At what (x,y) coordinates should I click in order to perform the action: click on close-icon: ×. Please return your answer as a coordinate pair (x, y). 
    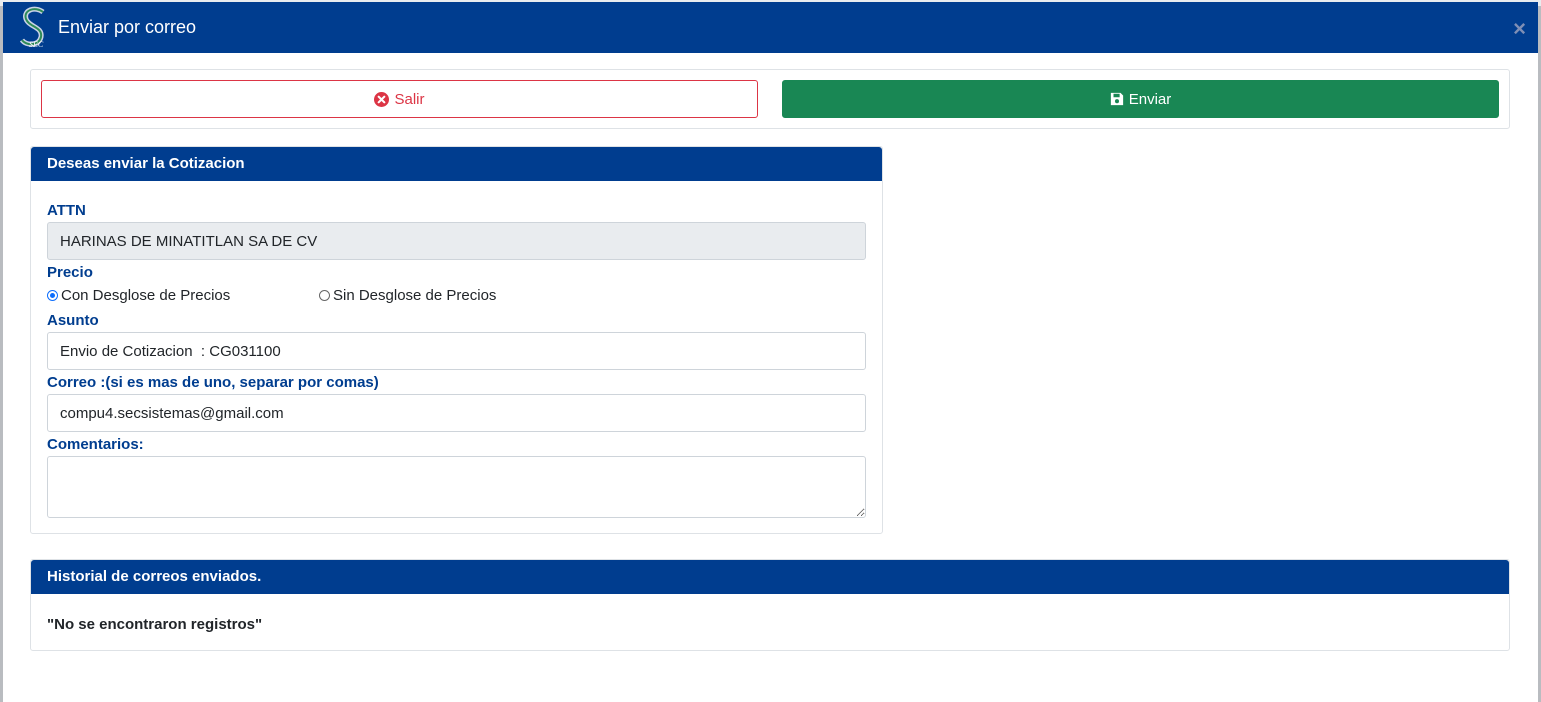
    Looking at the image, I should click on (1519, 29).